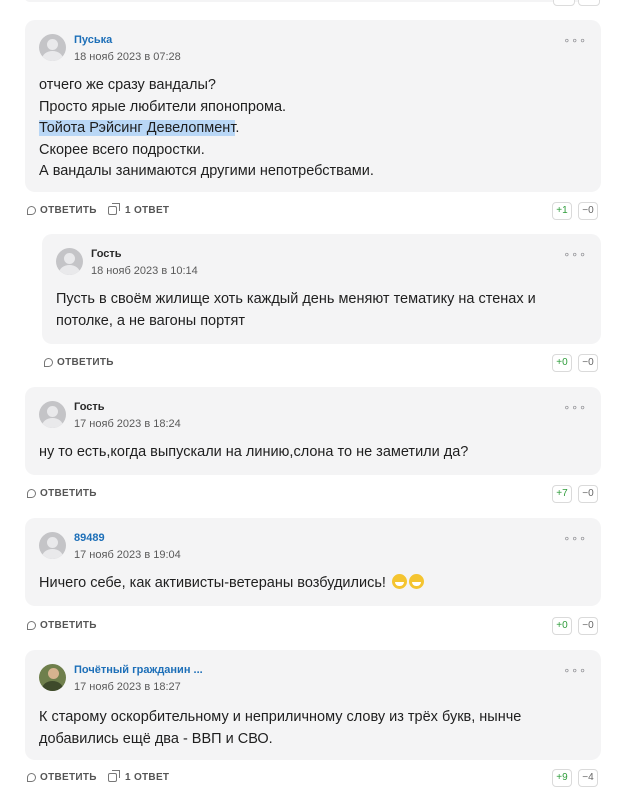 The height and width of the screenshot is (800, 626). What do you see at coordinates (313, 1) in the screenshot?
I see `previous-comment-card-edge` at bounding box center [313, 1].